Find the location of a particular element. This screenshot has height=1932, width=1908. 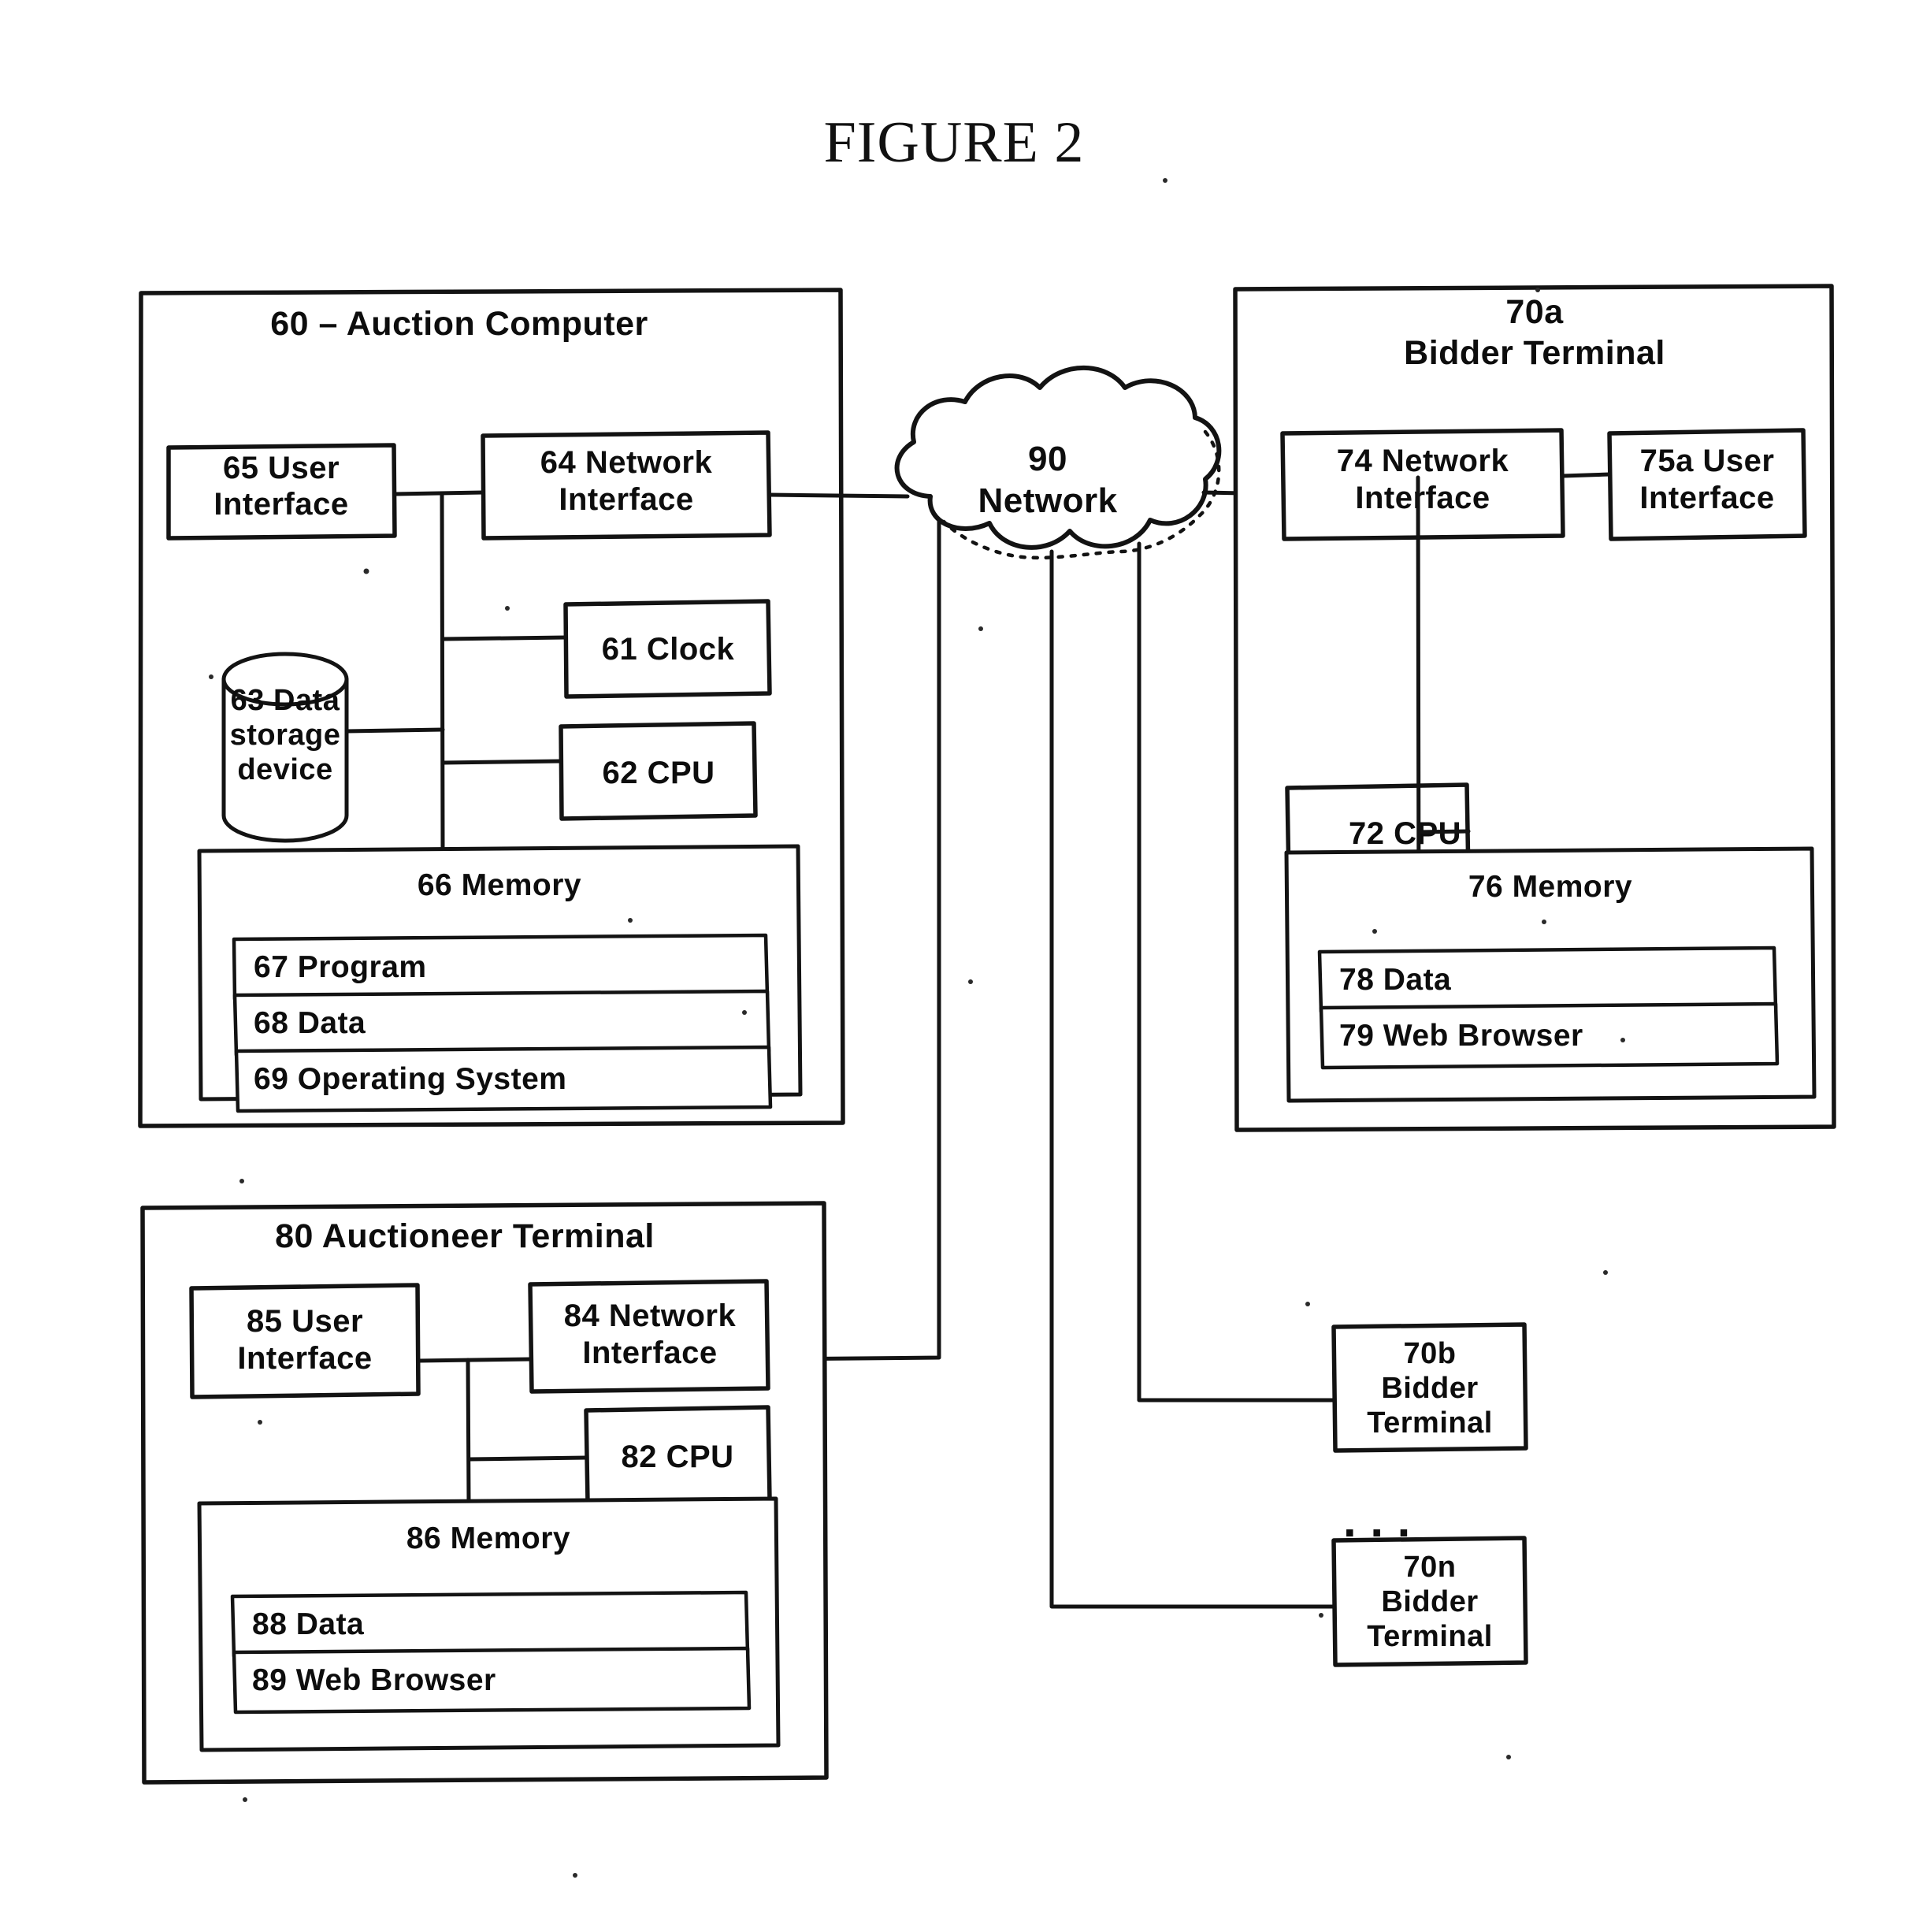

bidder-terminal-70n-box: 70n Bidder Terminal is located at coordinates (1429, 1601).